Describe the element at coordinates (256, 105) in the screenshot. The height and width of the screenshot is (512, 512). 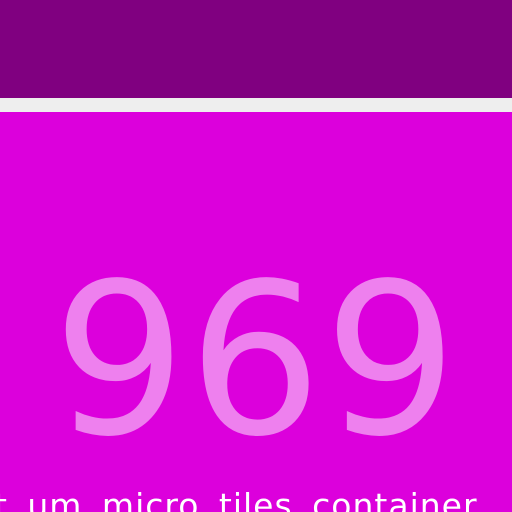
I see `header-divider` at that location.